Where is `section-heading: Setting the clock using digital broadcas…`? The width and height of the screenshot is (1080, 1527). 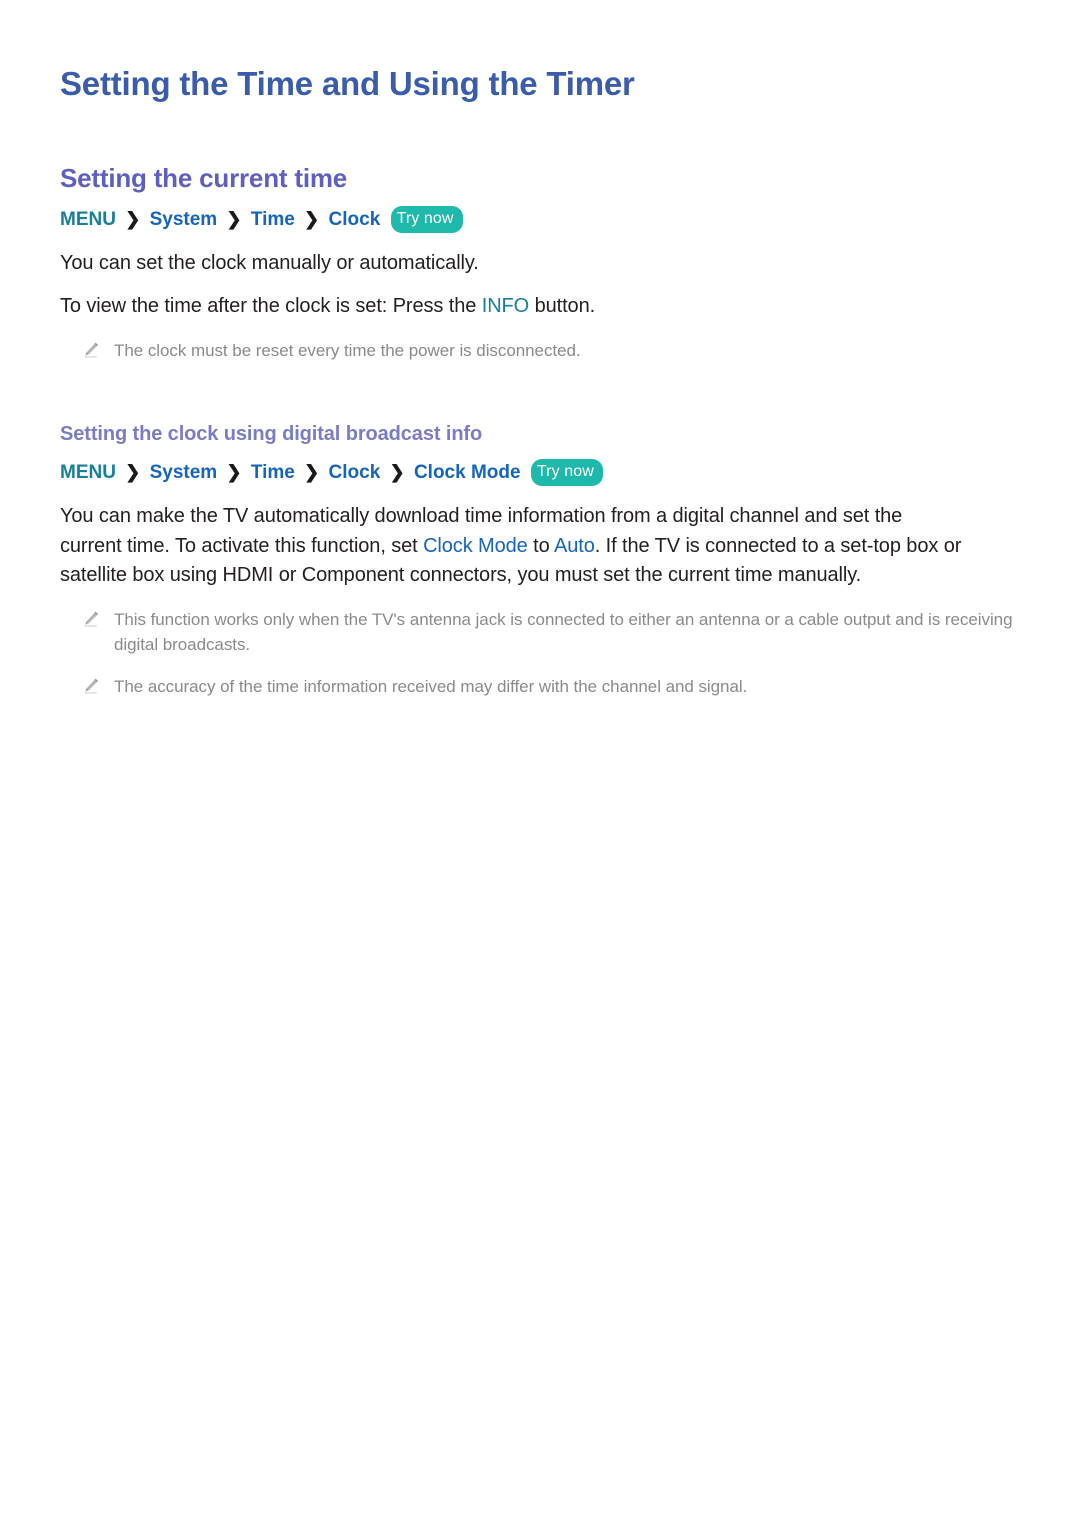 section-heading: Setting the clock using digital broadcas… is located at coordinates (271, 434).